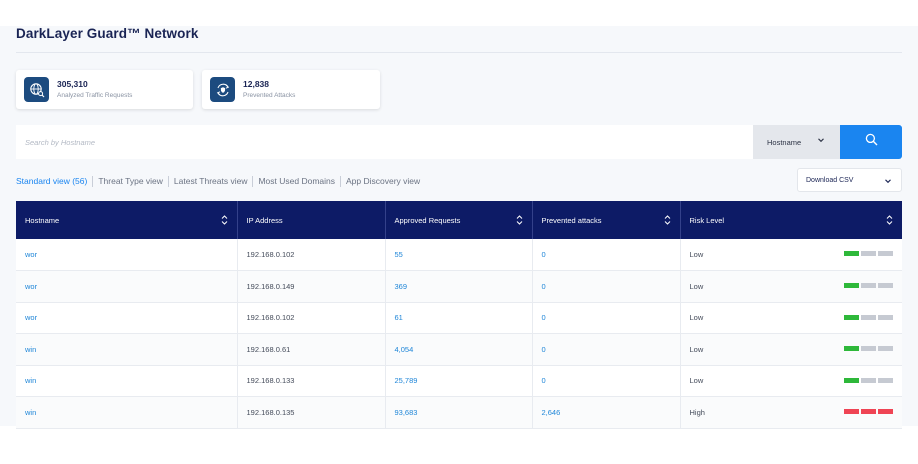 The image size is (918, 464). What do you see at coordinates (42, 220) in the screenshot?
I see `column-header-label: Hostname` at bounding box center [42, 220].